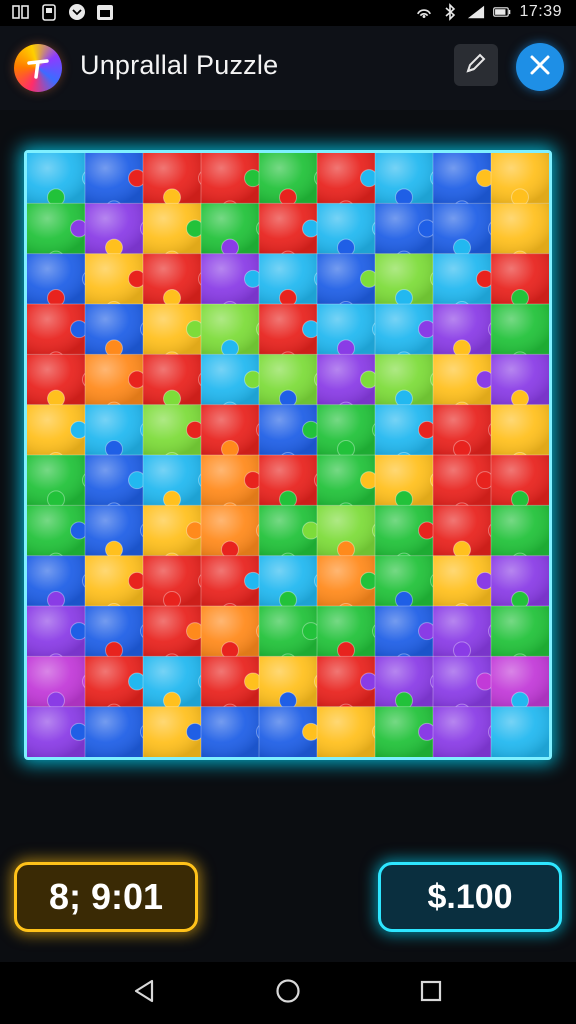  I want to click on battery-icon, so click(502, 12).